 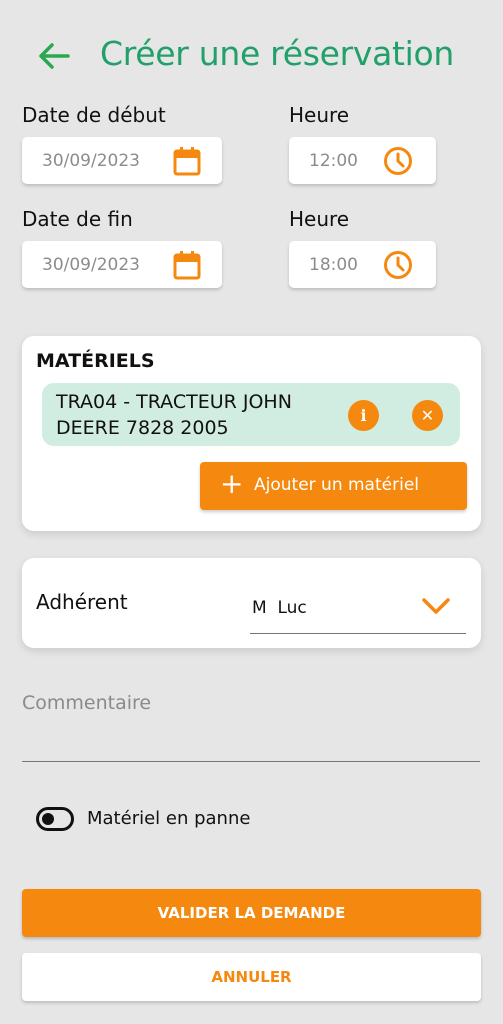 What do you see at coordinates (95, 361) in the screenshot?
I see `materiels-title: MATÉRIELS` at bounding box center [95, 361].